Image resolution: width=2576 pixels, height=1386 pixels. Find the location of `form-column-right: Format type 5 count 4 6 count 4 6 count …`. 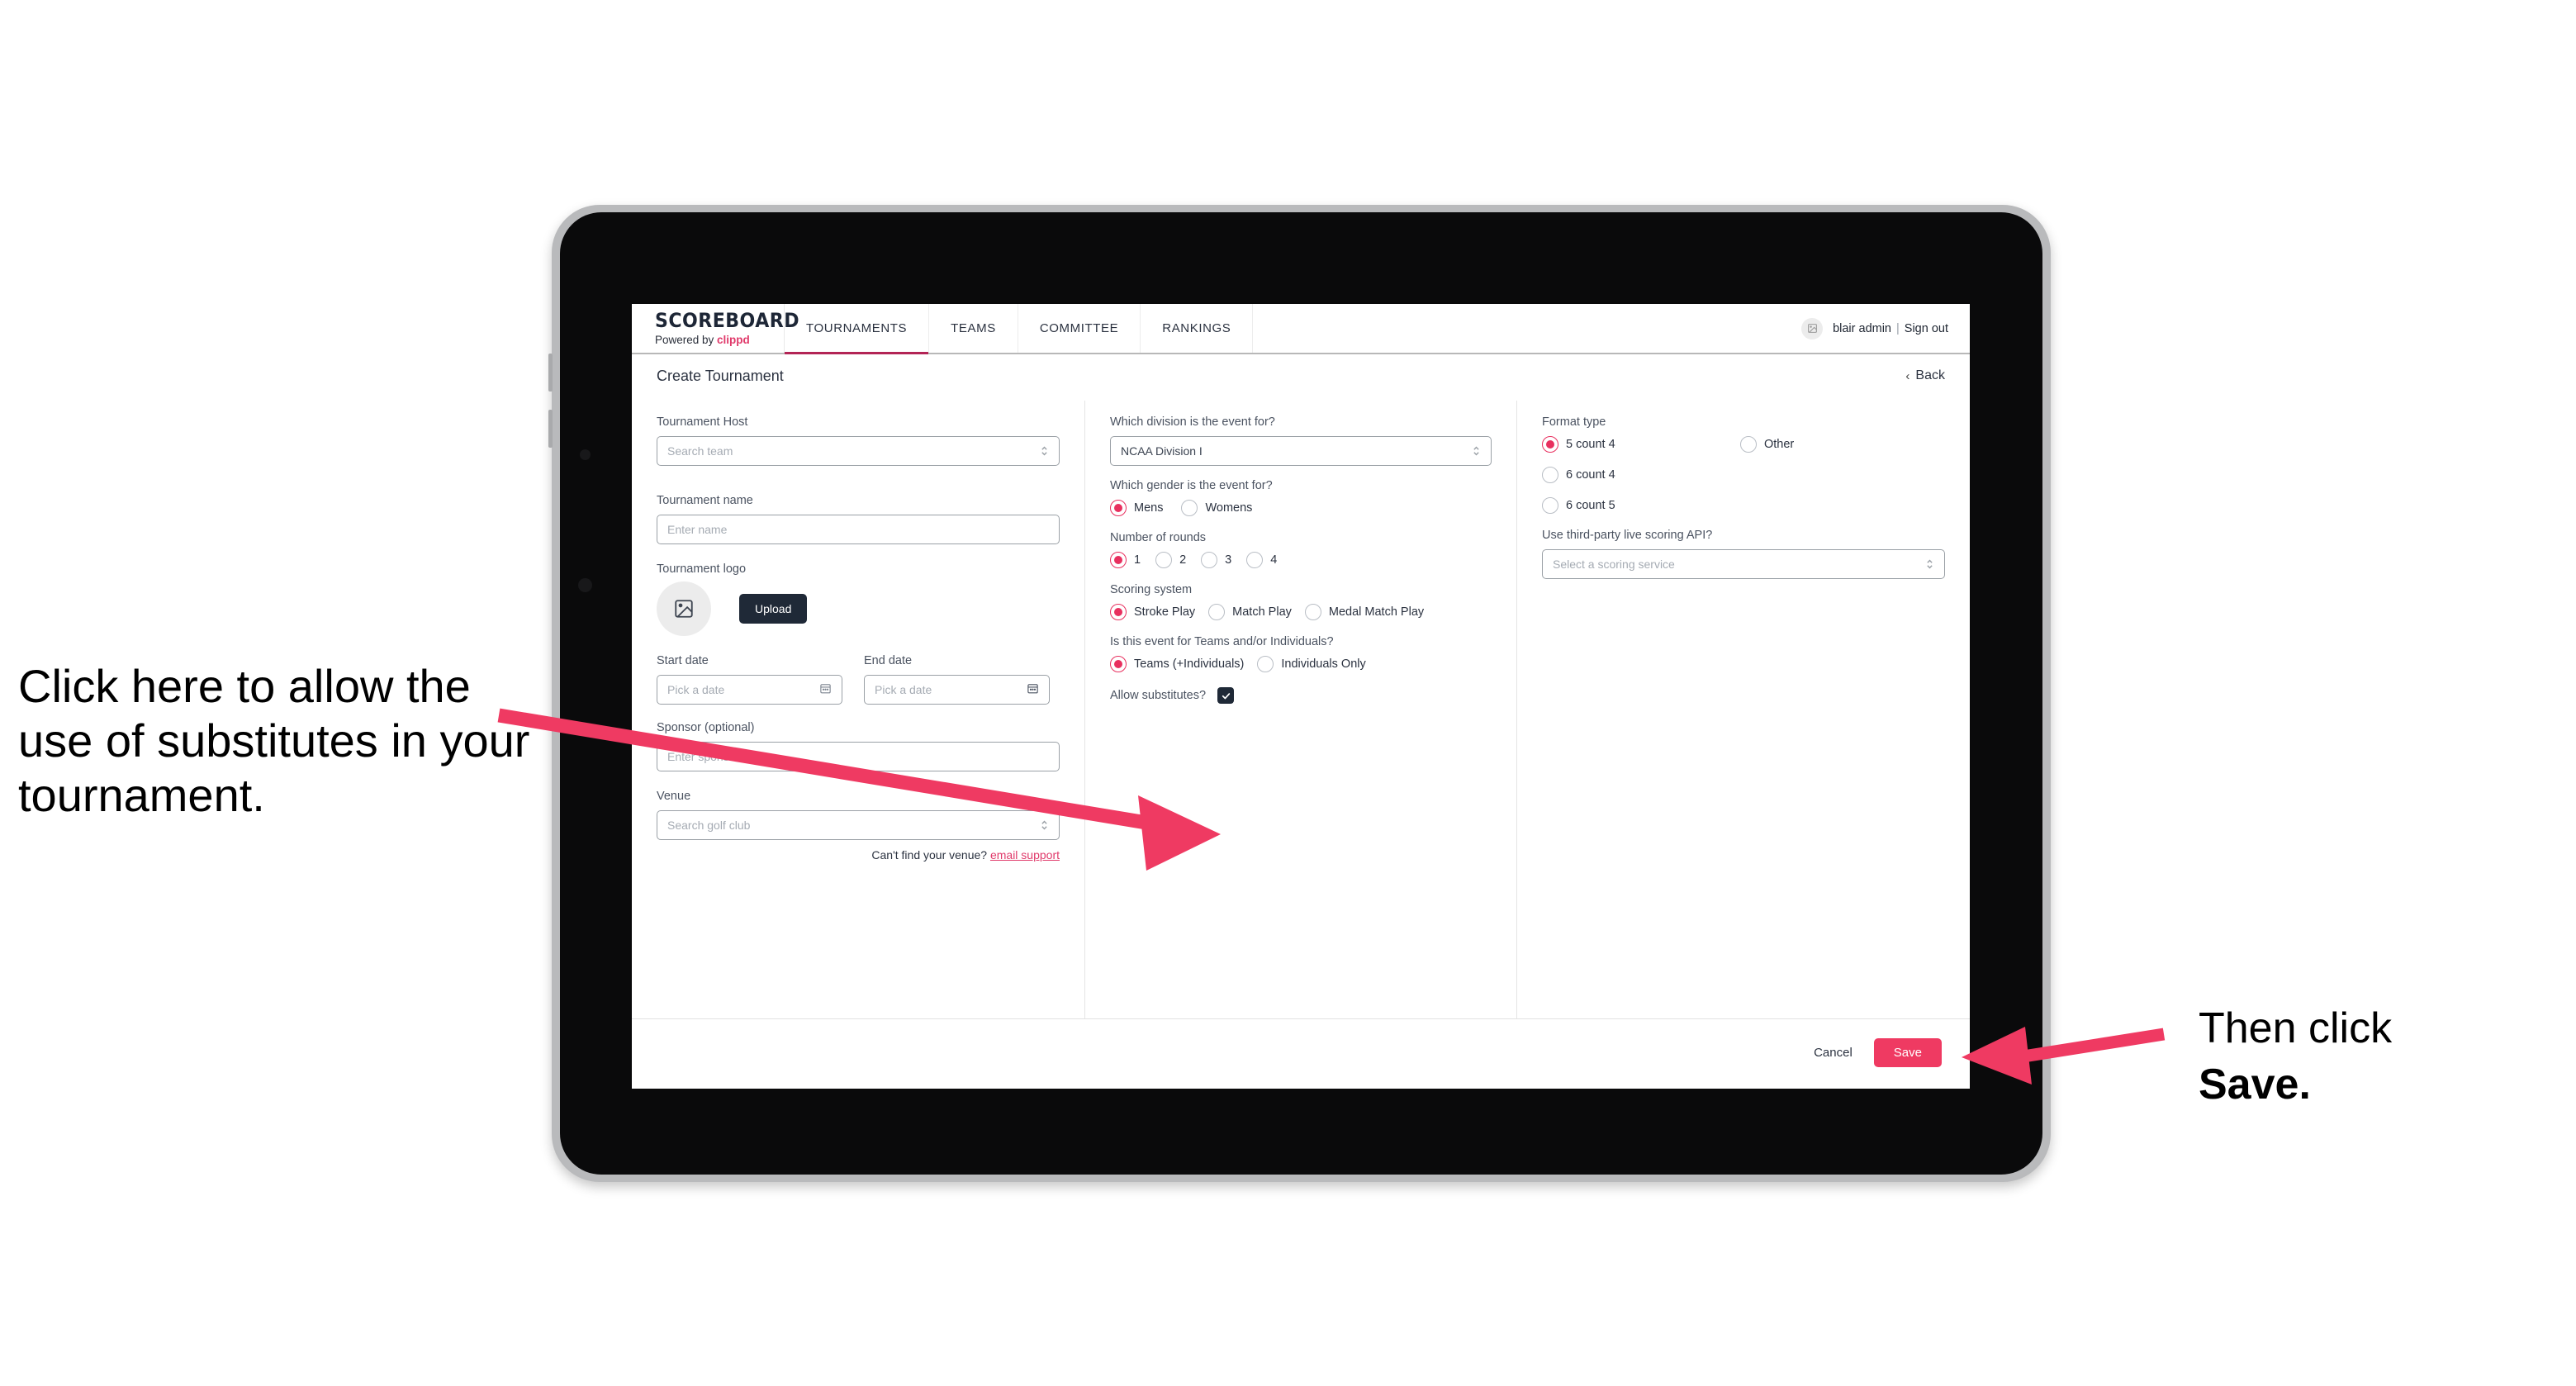

form-column-right: Format type 5 count 4 6 count 4 6 count … is located at coordinates (1743, 709).